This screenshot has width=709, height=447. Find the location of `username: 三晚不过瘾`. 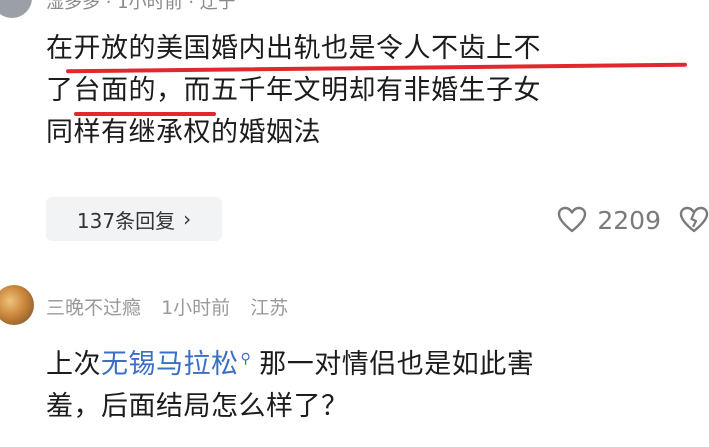

username: 三晚不过瘾 is located at coordinates (93, 308).